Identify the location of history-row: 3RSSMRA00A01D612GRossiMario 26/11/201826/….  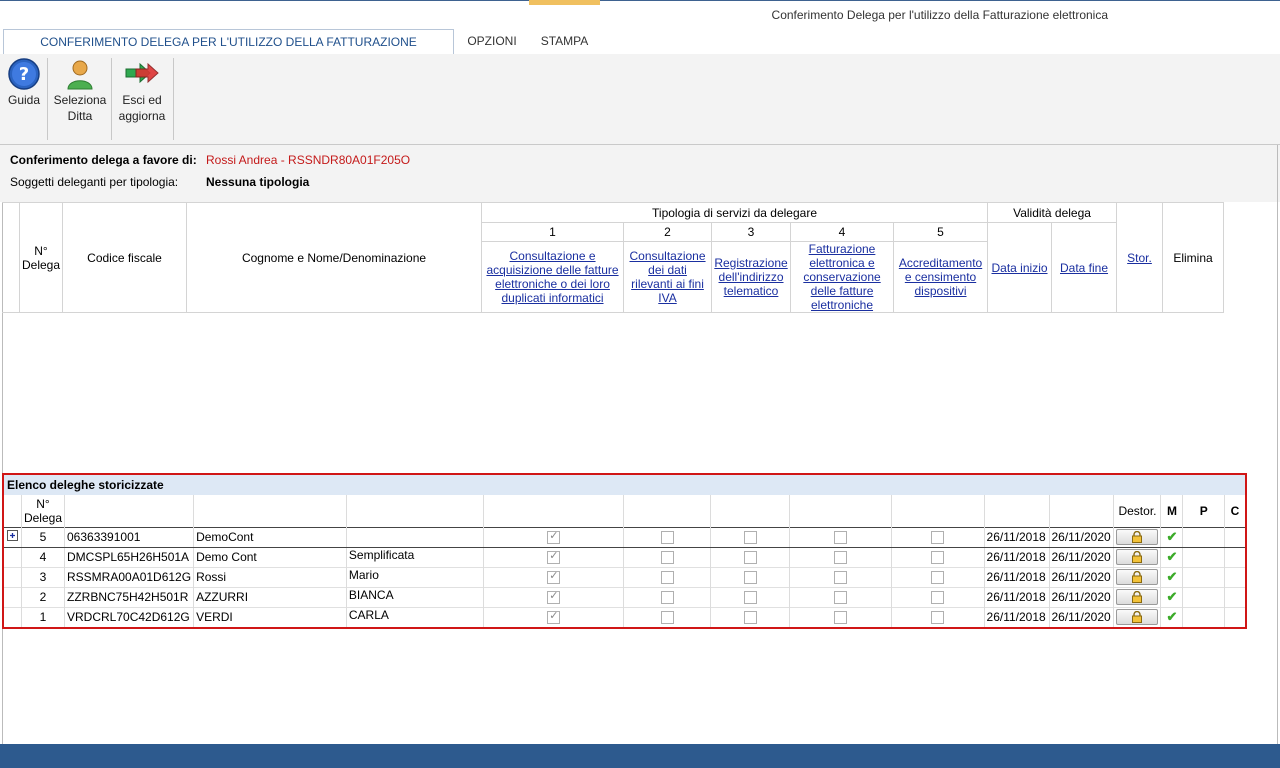
(624, 576).